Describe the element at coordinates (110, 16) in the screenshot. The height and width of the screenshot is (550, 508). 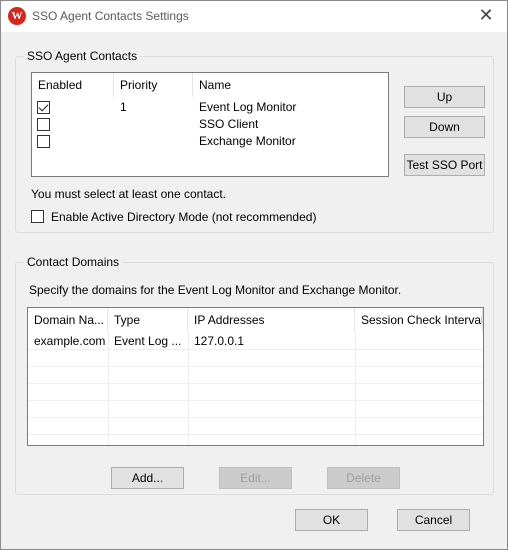
I see `window-title: SSO Agent Contacts Settings` at that location.